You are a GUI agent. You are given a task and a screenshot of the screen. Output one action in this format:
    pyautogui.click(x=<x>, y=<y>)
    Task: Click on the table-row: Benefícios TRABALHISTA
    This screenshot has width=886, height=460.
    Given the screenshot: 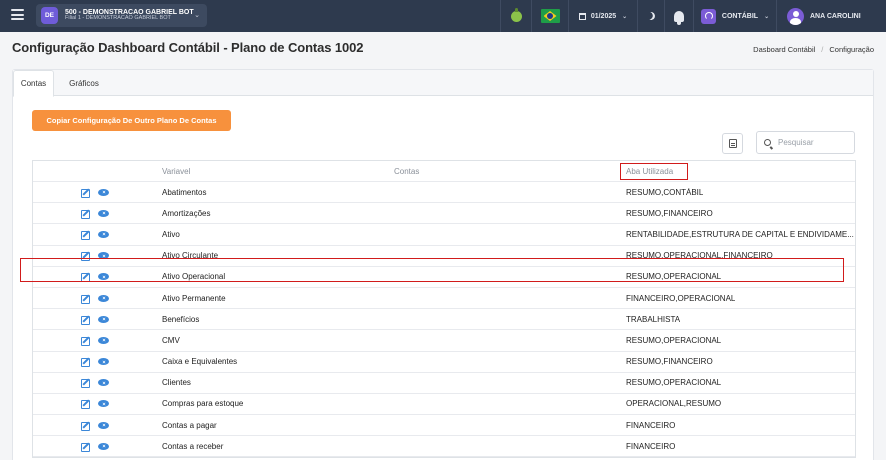 What is the action you would take?
    pyautogui.click(x=444, y=320)
    